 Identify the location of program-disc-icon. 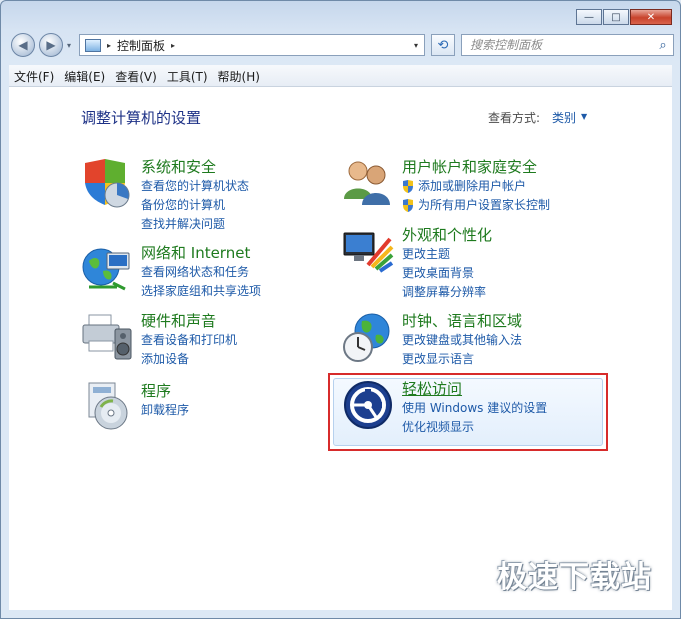
(107, 407).